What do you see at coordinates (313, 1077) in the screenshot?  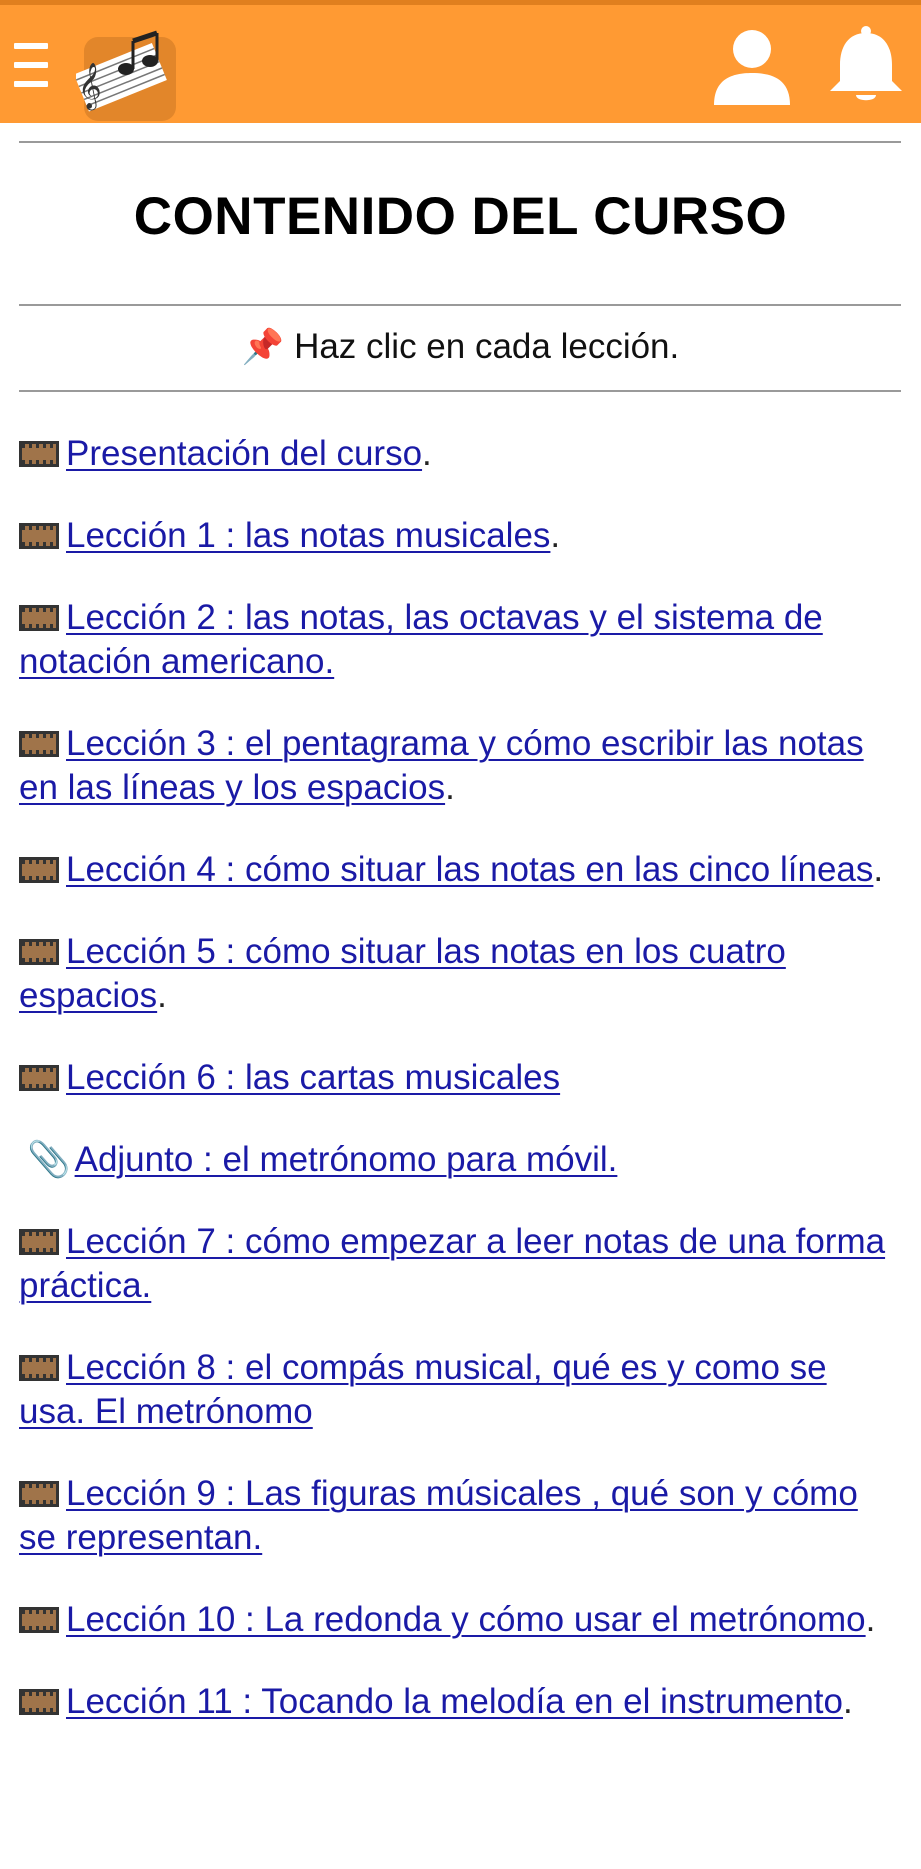 I see `lesson-link: Lección 6 : las cartas musicales` at bounding box center [313, 1077].